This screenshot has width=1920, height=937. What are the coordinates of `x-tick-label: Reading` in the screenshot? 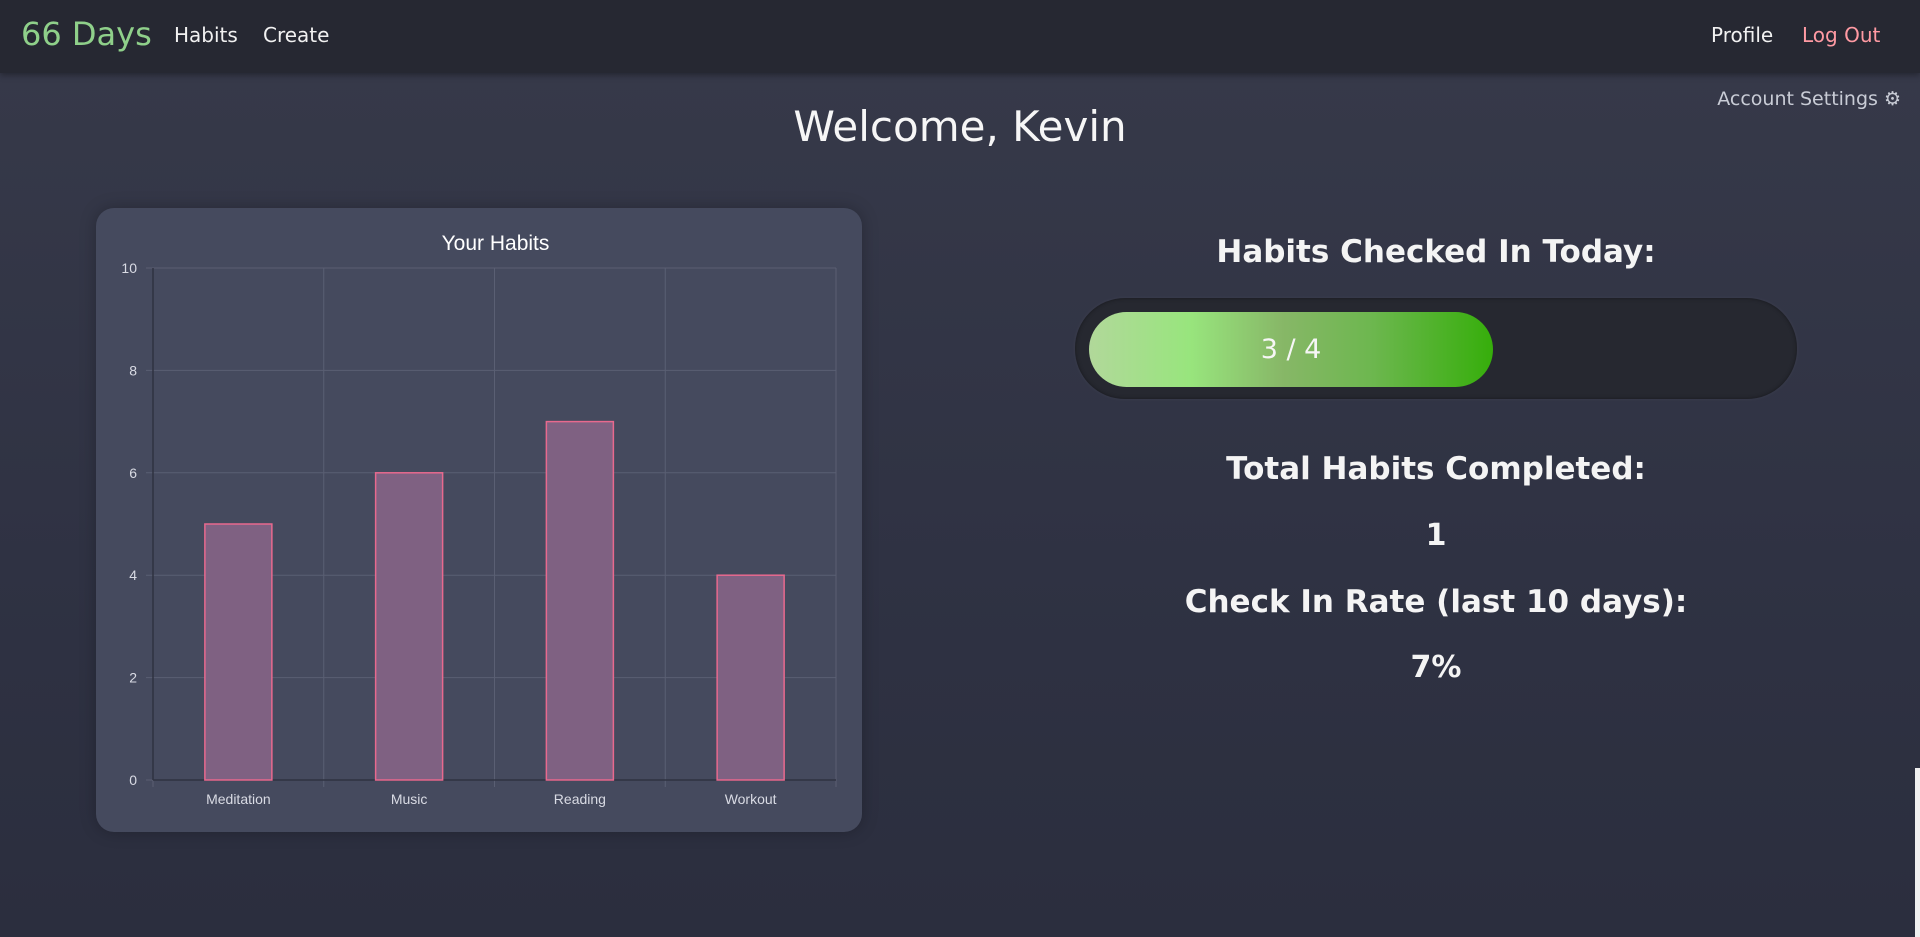 It's located at (580, 799).